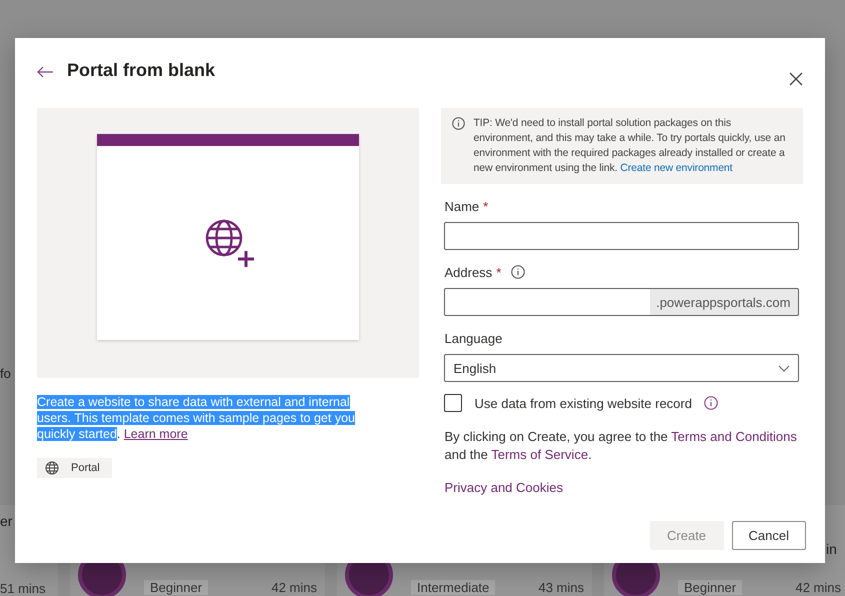 This screenshot has height=596, width=845. Describe the element at coordinates (468, 272) in the screenshot. I see `field-label: Address` at that location.